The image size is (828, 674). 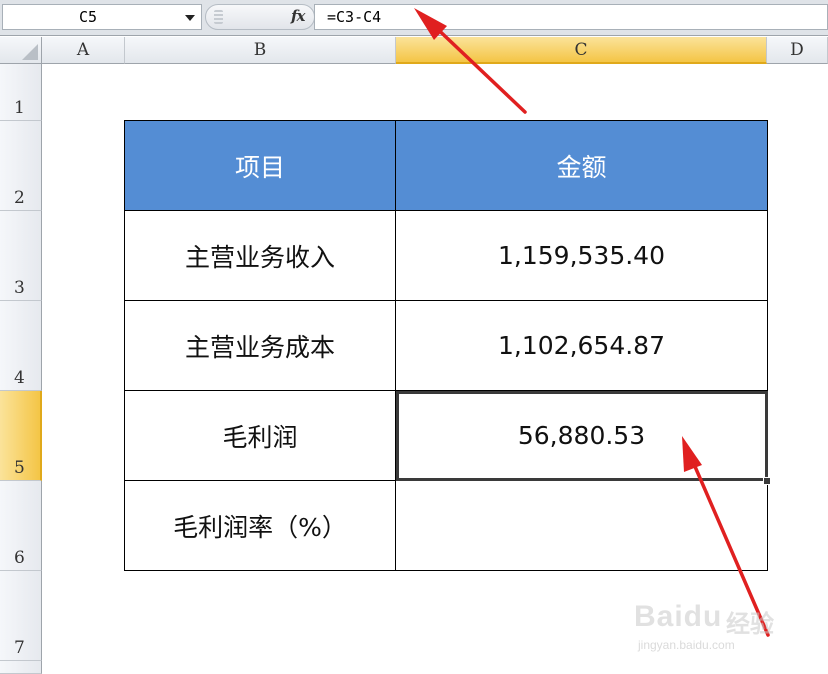 I want to click on arrow-to-formula, so click(x=470, y=61).